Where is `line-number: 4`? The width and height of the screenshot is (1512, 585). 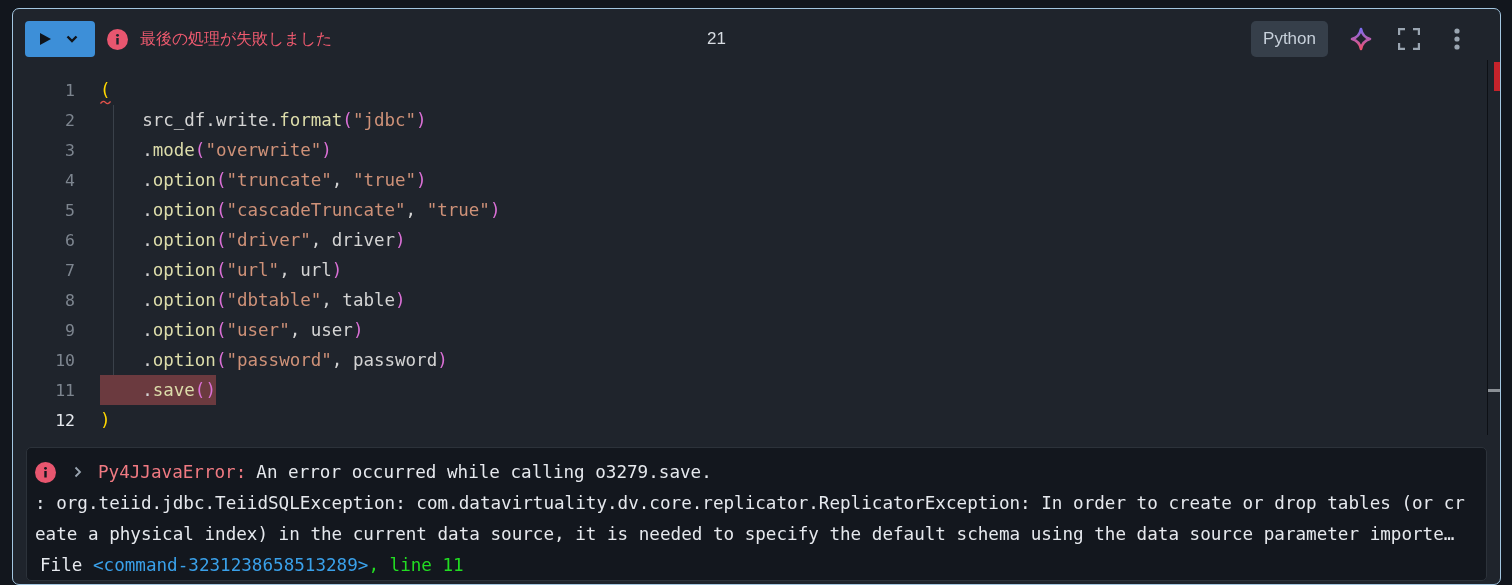
line-number: 4 is located at coordinates (70, 180).